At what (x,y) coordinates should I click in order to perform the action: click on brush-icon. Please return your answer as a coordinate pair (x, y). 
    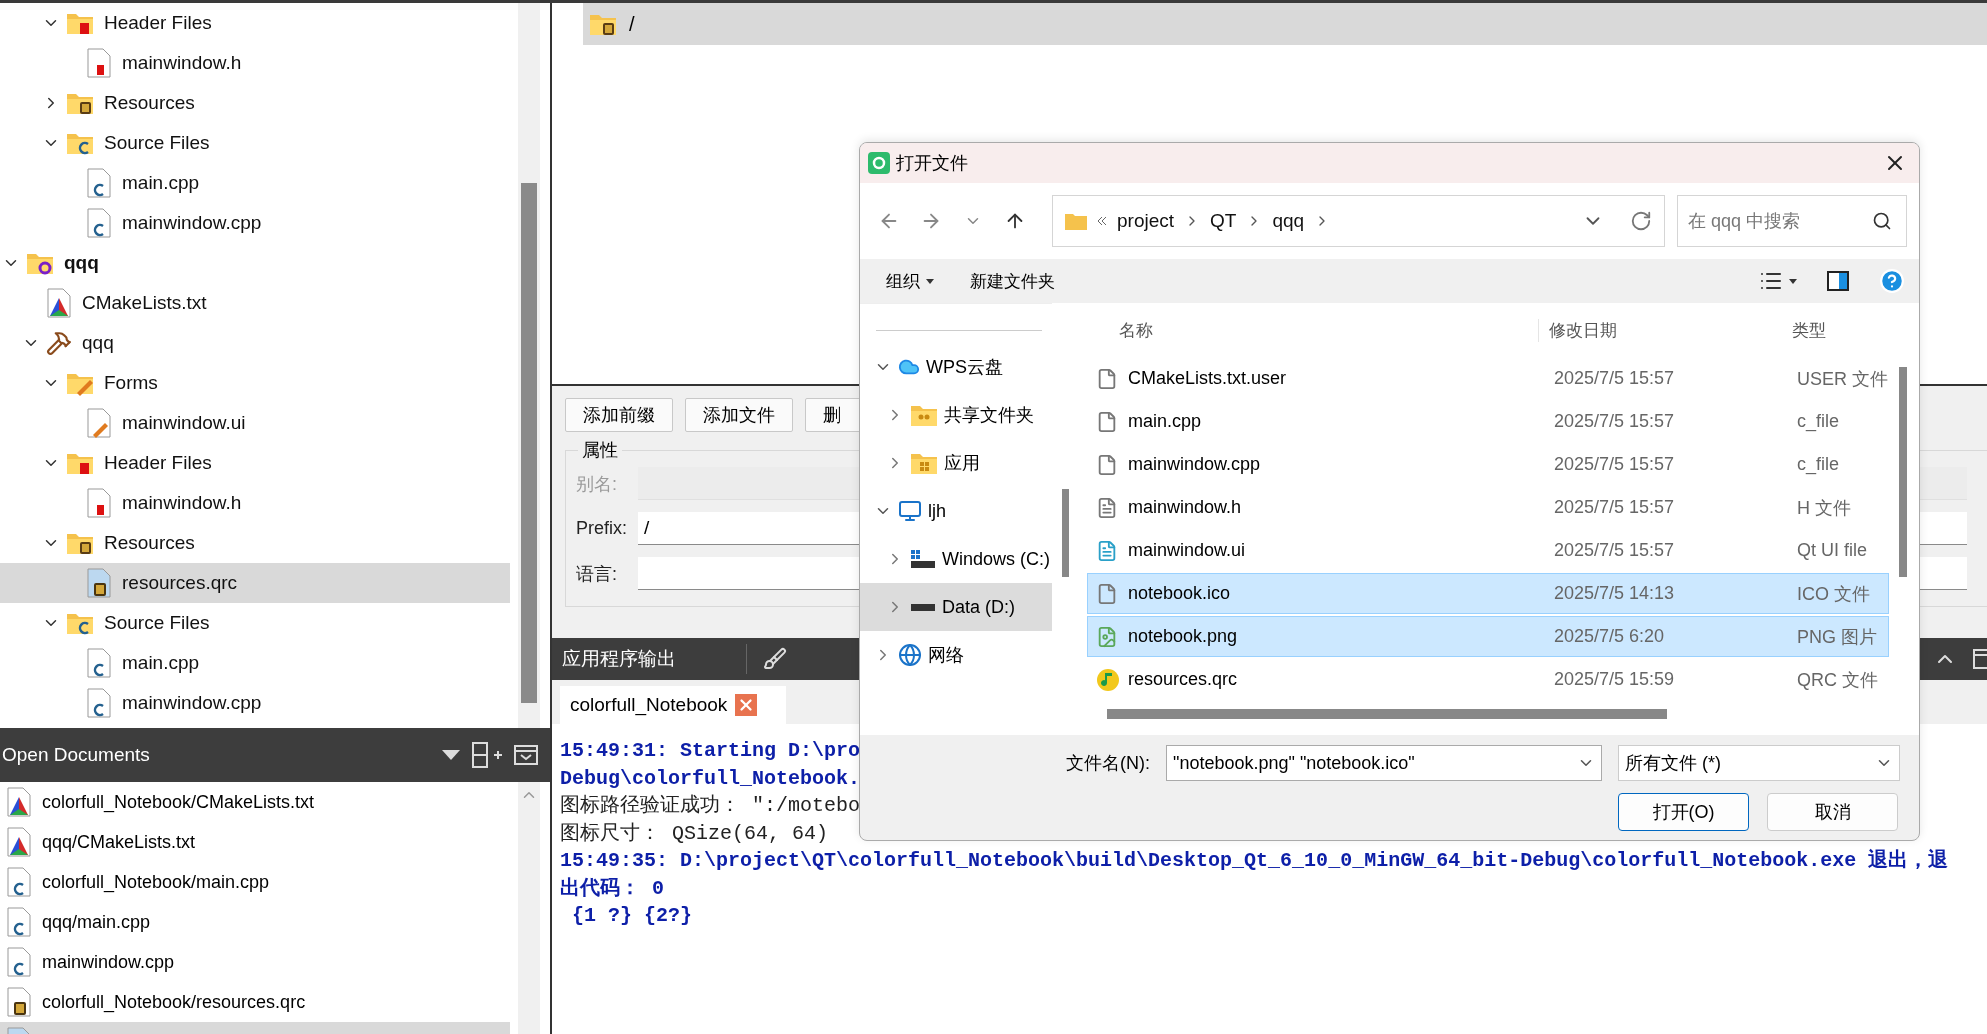
    Looking at the image, I should click on (775, 659).